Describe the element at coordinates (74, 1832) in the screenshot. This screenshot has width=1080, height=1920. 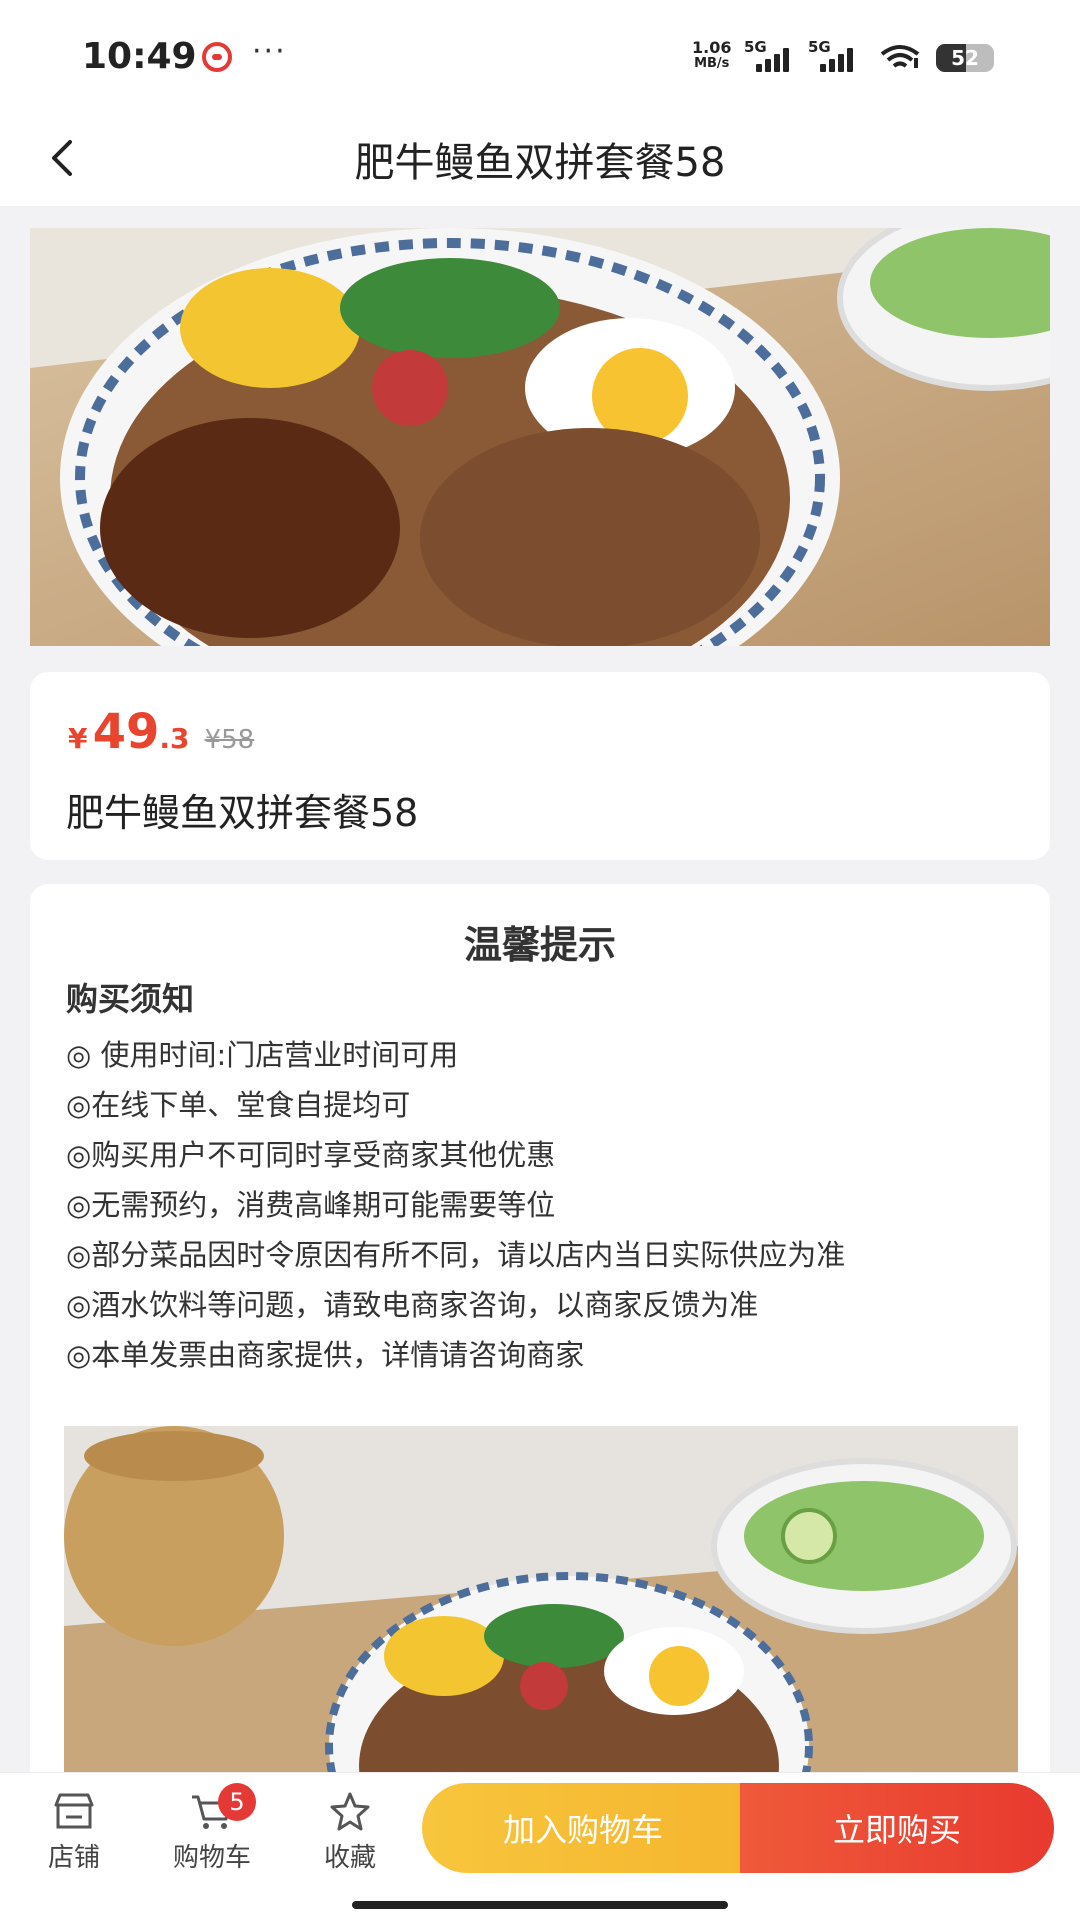
I see `store-tab: 店铺` at that location.